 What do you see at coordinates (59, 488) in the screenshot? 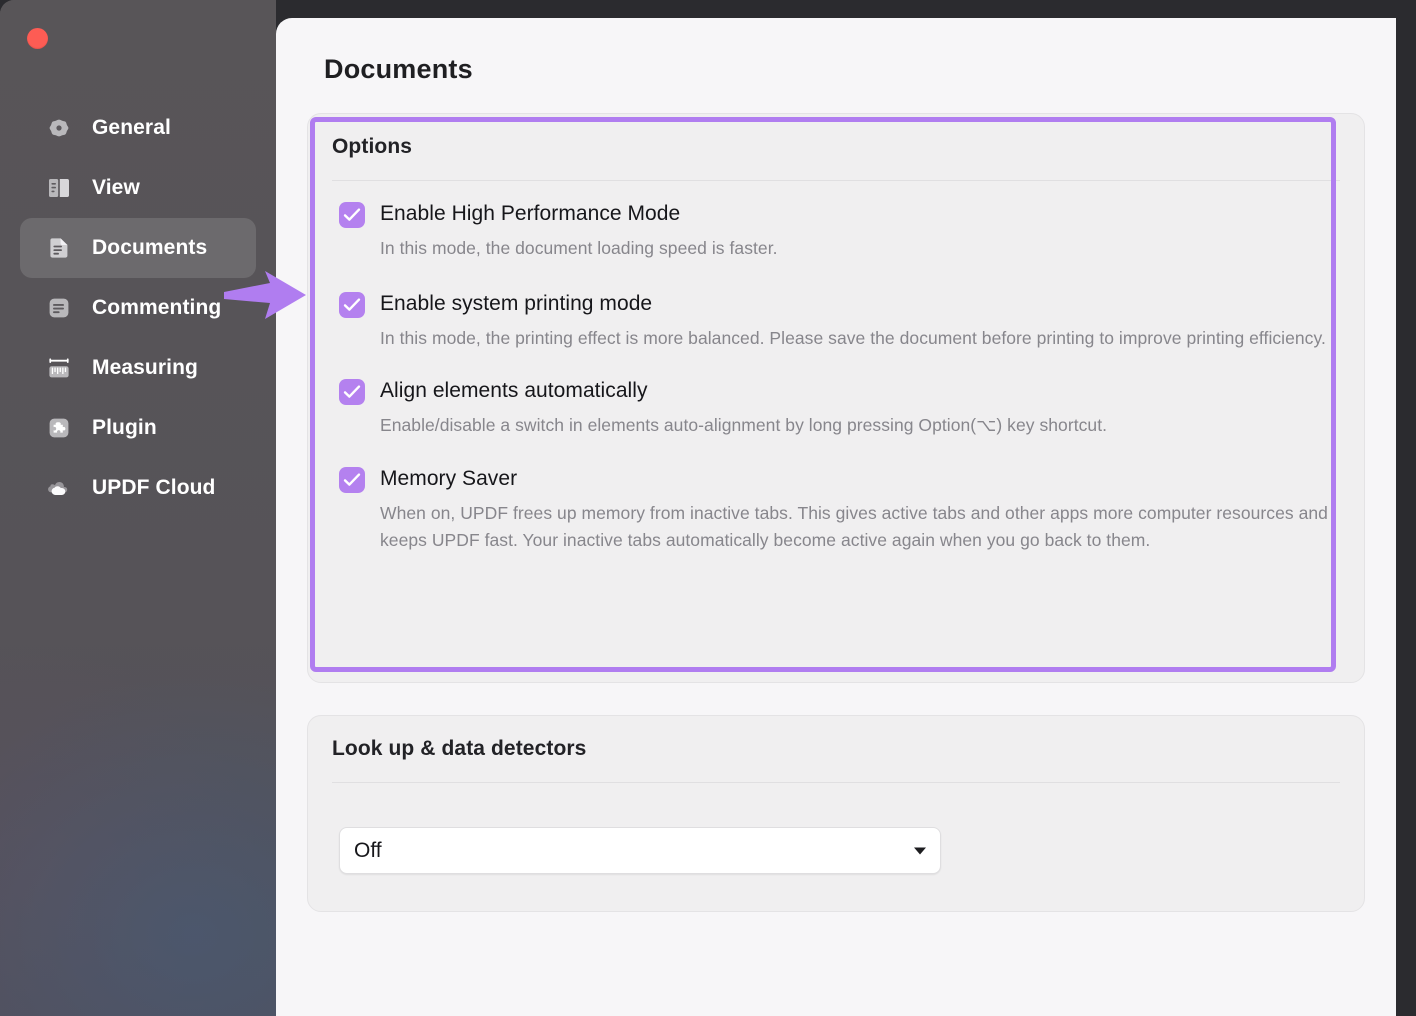
I see `cloud-icon` at bounding box center [59, 488].